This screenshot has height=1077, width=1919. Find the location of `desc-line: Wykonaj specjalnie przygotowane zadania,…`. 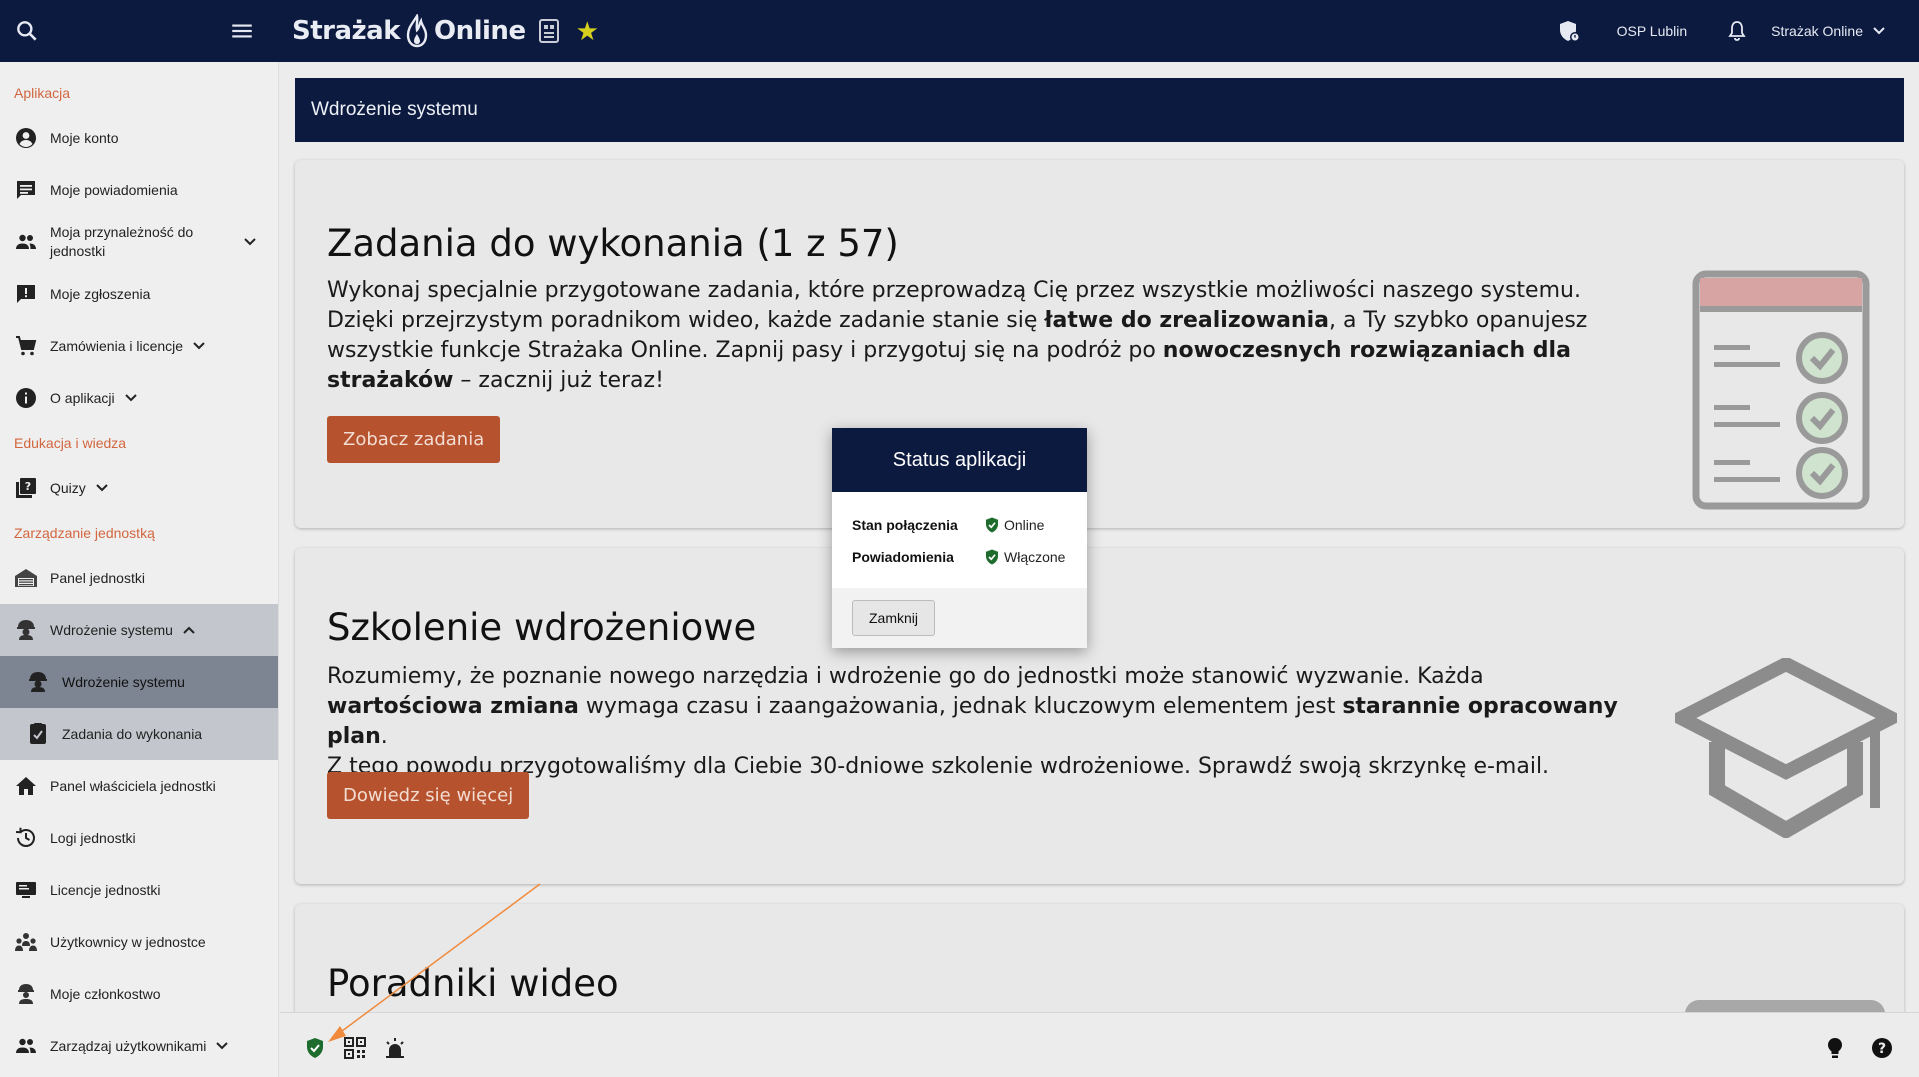

desc-line: Wykonaj specjalnie przygotowane zadania,… is located at coordinates (954, 290).